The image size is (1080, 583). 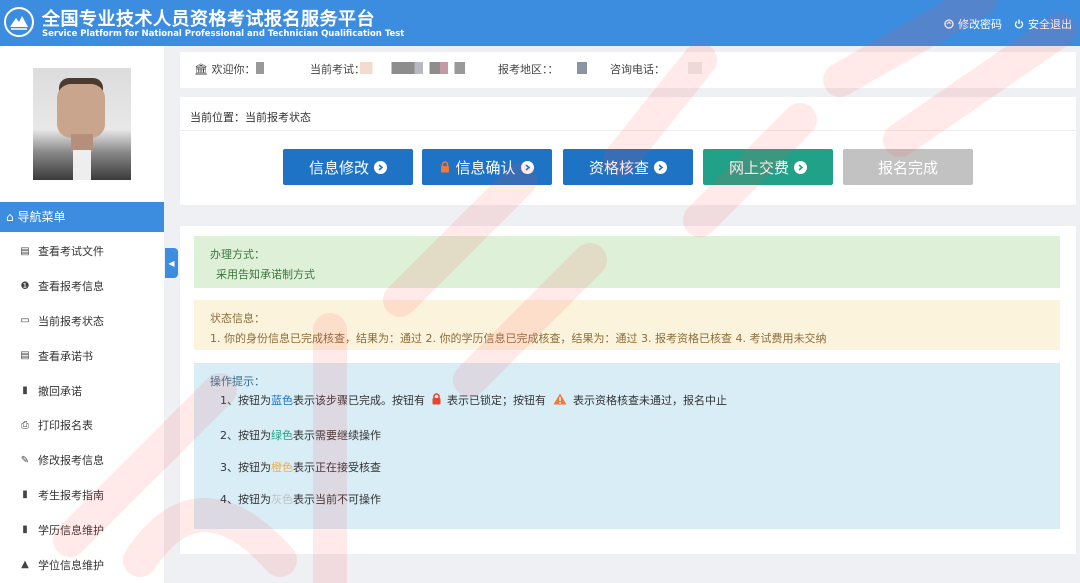 I want to click on platform-logo-icon, so click(x=19, y=22).